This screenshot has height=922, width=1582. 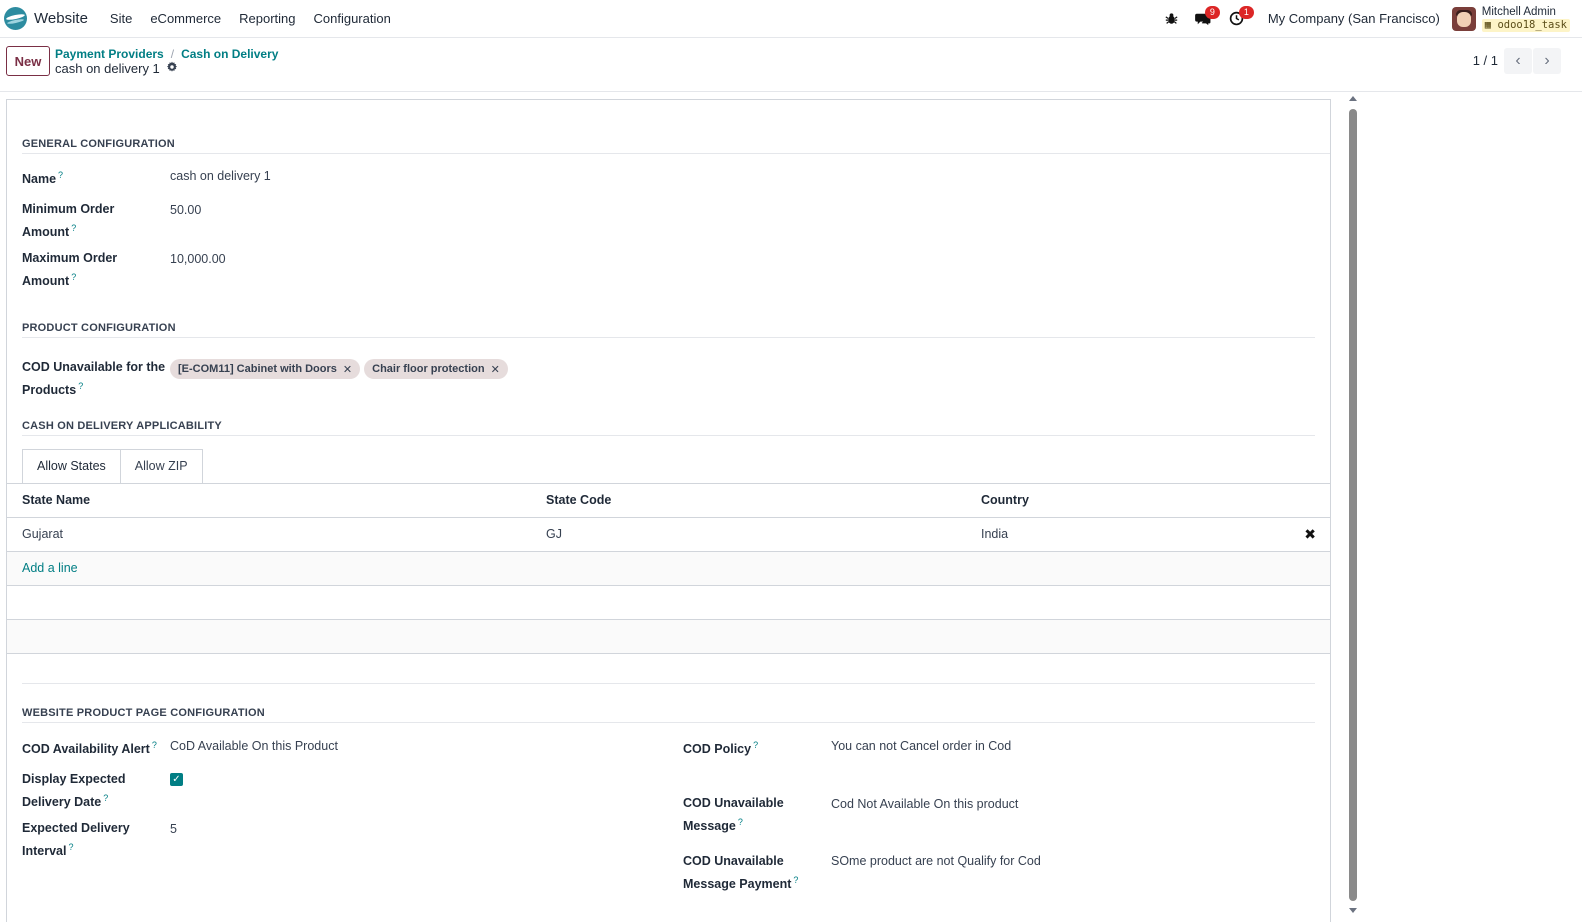 What do you see at coordinates (42, 534) in the screenshot?
I see `cell-state-name: Gujarat` at bounding box center [42, 534].